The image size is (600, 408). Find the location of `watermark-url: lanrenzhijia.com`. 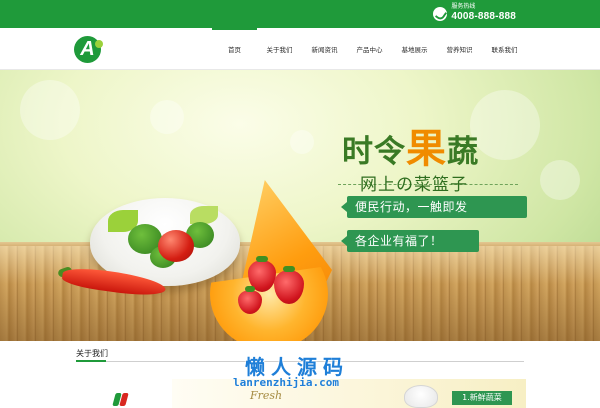

watermark-url: lanrenzhijia.com is located at coordinates (286, 382).